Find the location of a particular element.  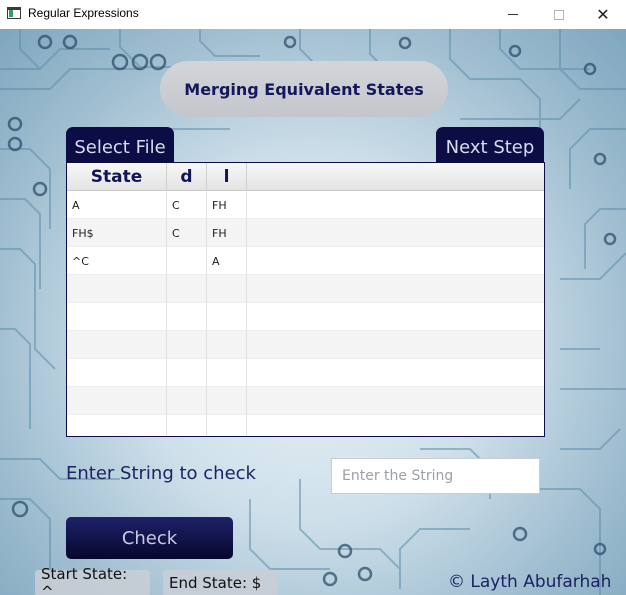

select-file-button: Select File is located at coordinates (120, 145).